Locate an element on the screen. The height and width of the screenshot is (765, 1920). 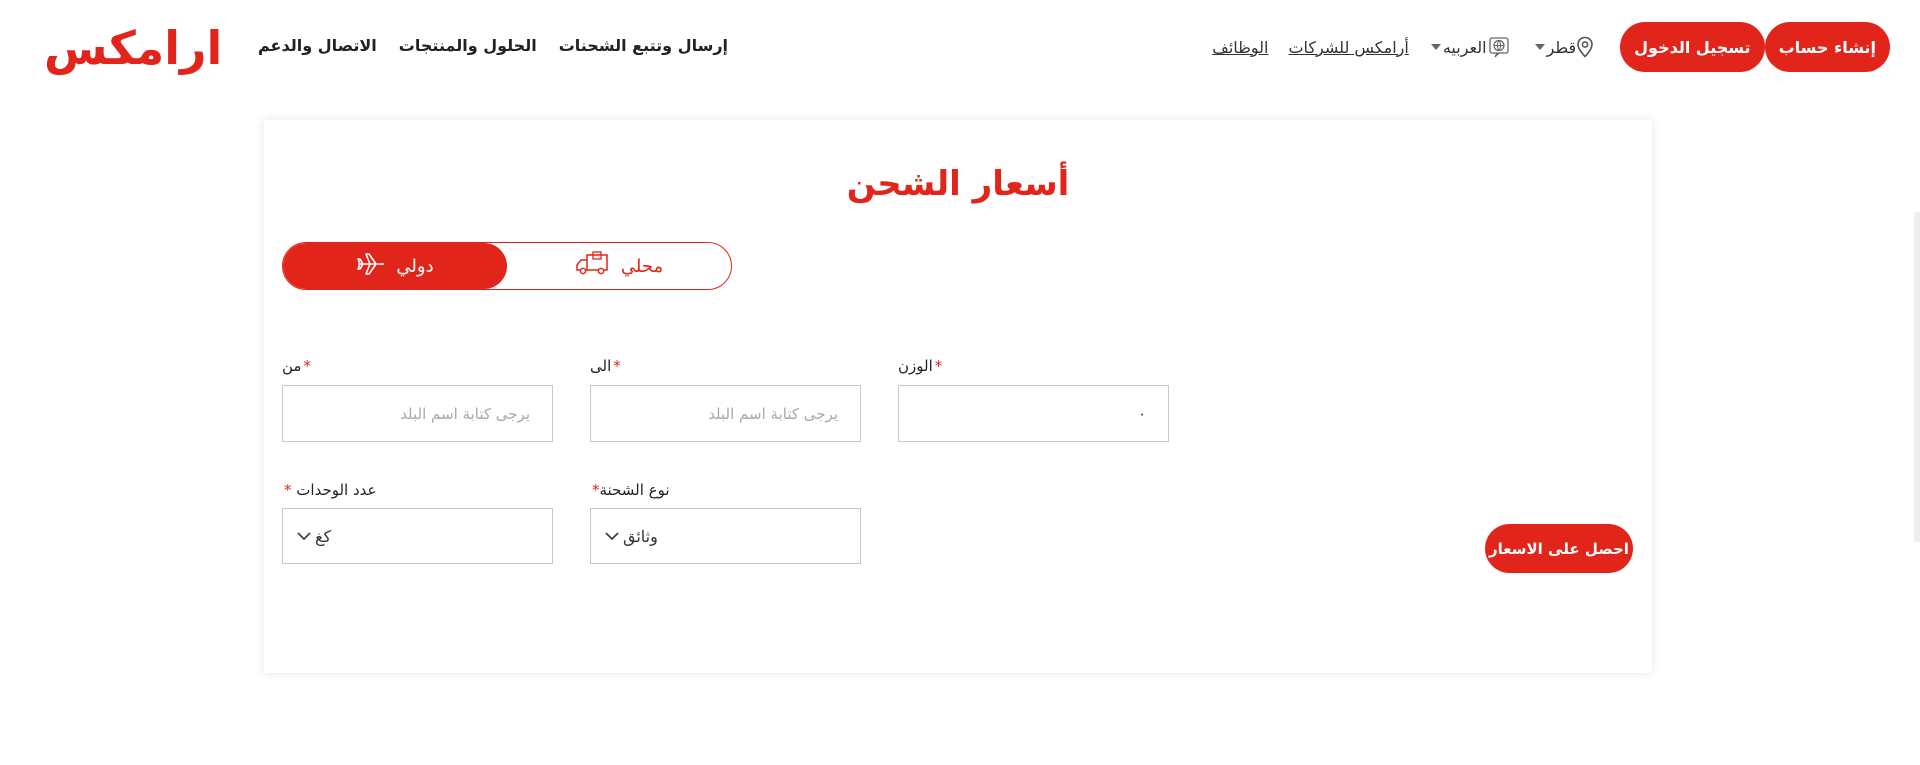
tab-local-label: محلي is located at coordinates (642, 266).